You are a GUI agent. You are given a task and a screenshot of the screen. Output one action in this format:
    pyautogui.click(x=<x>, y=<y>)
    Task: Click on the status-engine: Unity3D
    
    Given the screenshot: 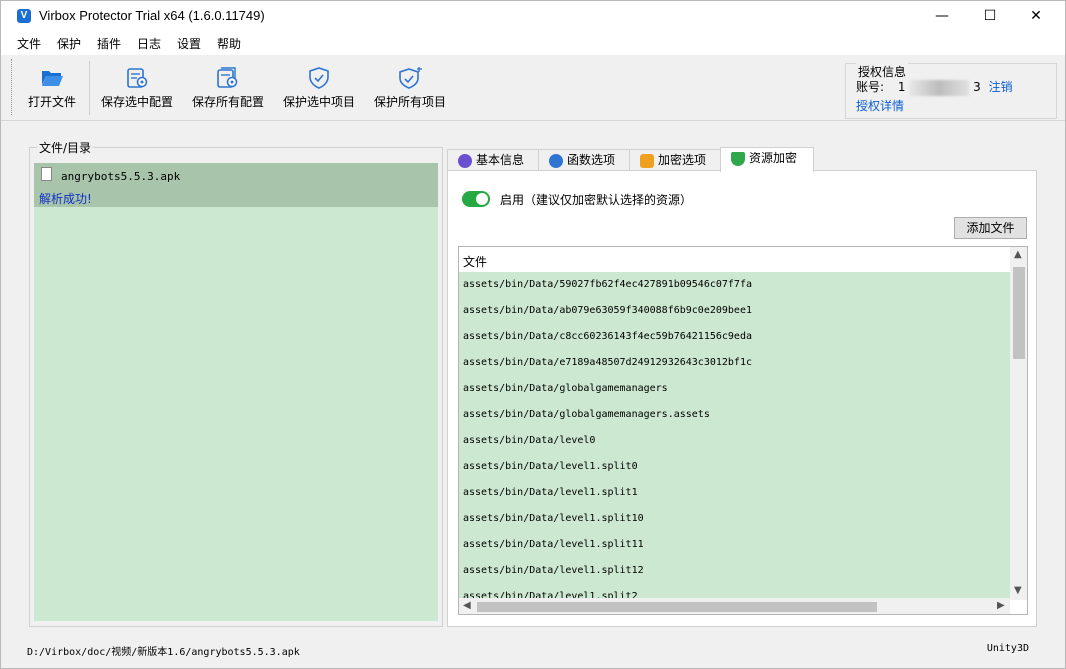 What is the action you would take?
    pyautogui.click(x=1007, y=648)
    